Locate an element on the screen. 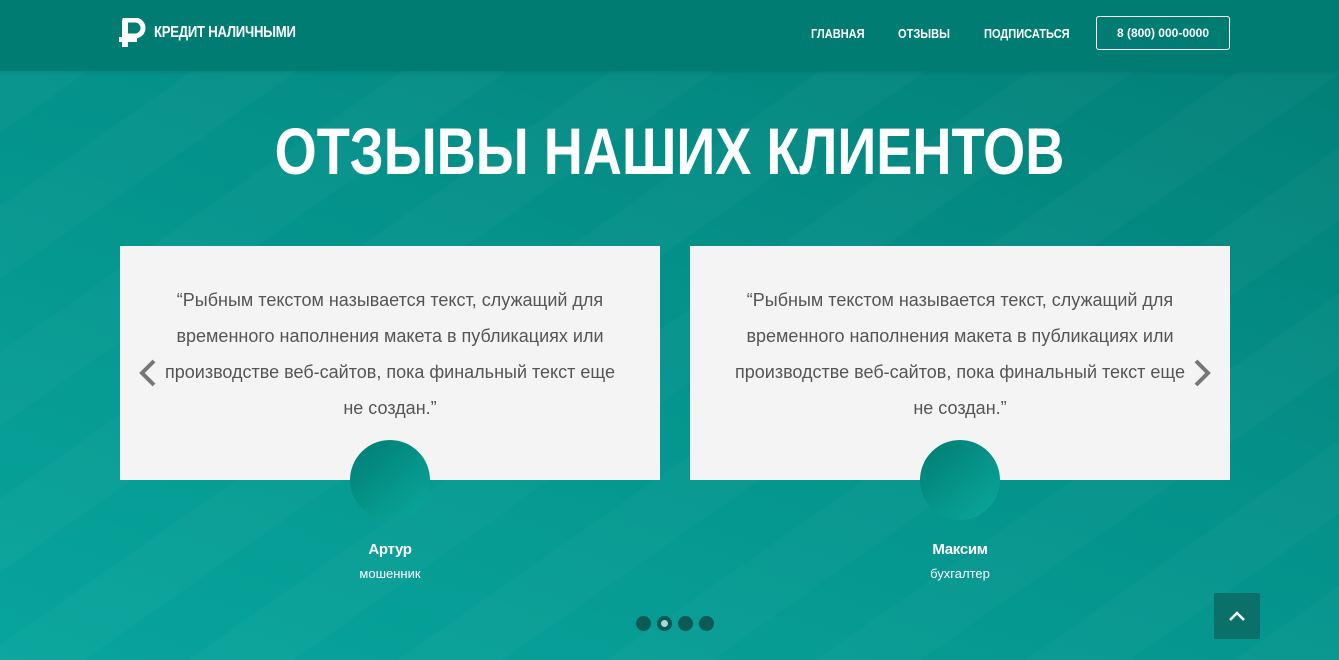 This screenshot has width=1339, height=660. phone-button: 8 (800) 000-0000 is located at coordinates (1163, 33).